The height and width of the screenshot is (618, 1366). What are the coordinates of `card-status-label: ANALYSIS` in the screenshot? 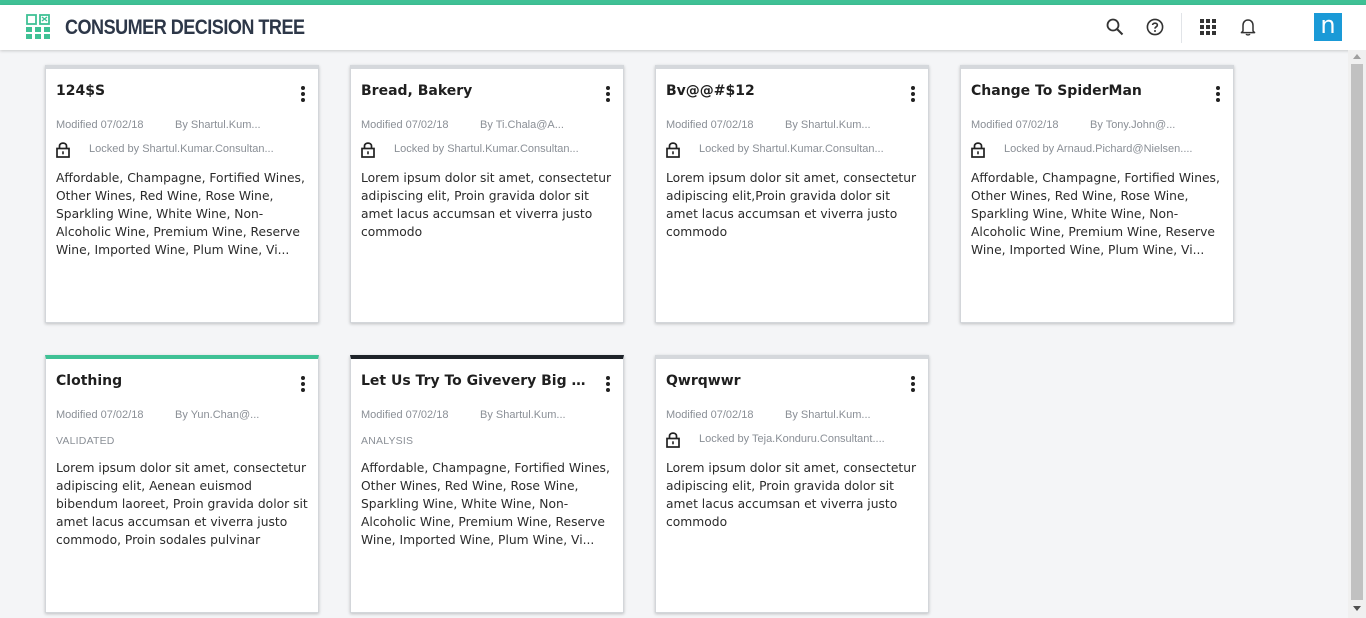 It's located at (387, 441).